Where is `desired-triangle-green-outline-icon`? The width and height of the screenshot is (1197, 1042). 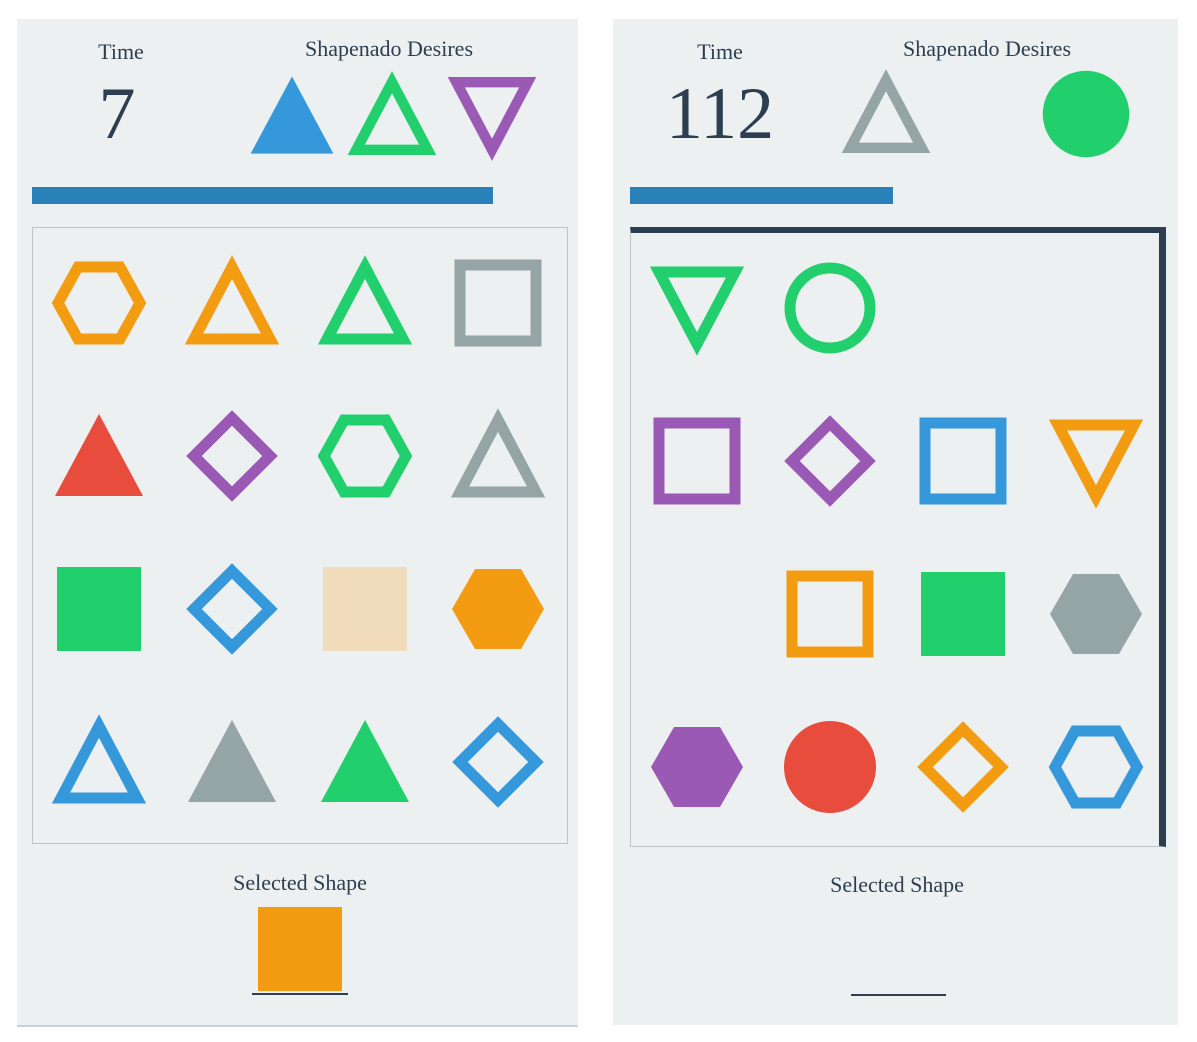
desired-triangle-green-outline-icon is located at coordinates (392, 116).